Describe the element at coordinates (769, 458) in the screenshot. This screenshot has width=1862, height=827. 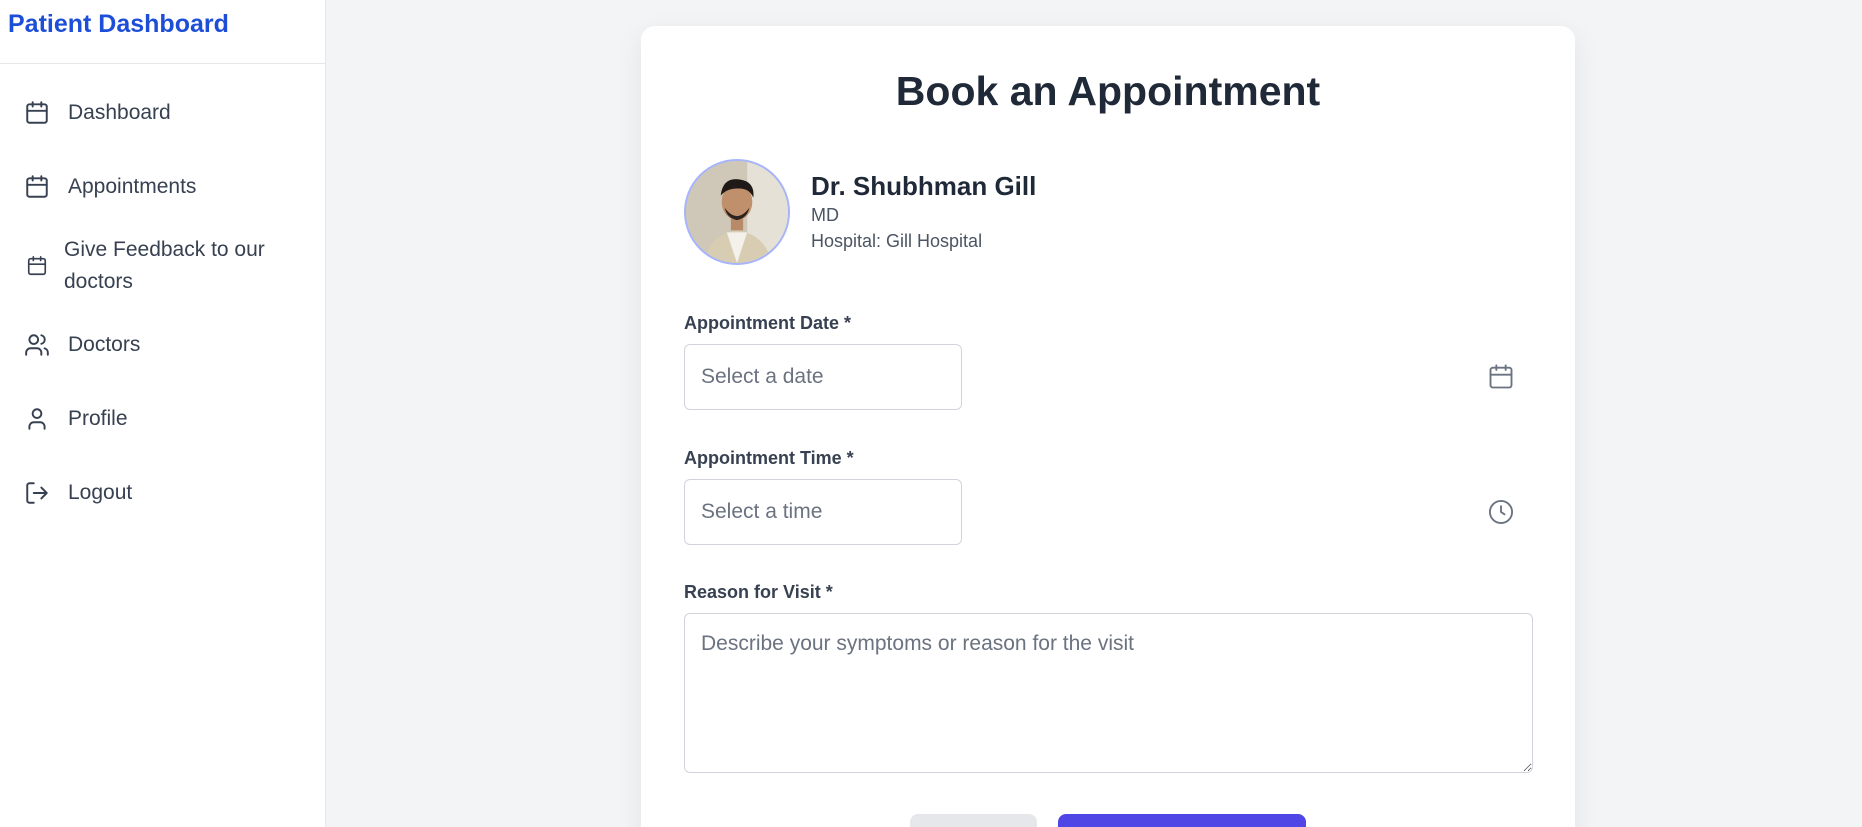
I see `time-label: Appointment Time *` at that location.